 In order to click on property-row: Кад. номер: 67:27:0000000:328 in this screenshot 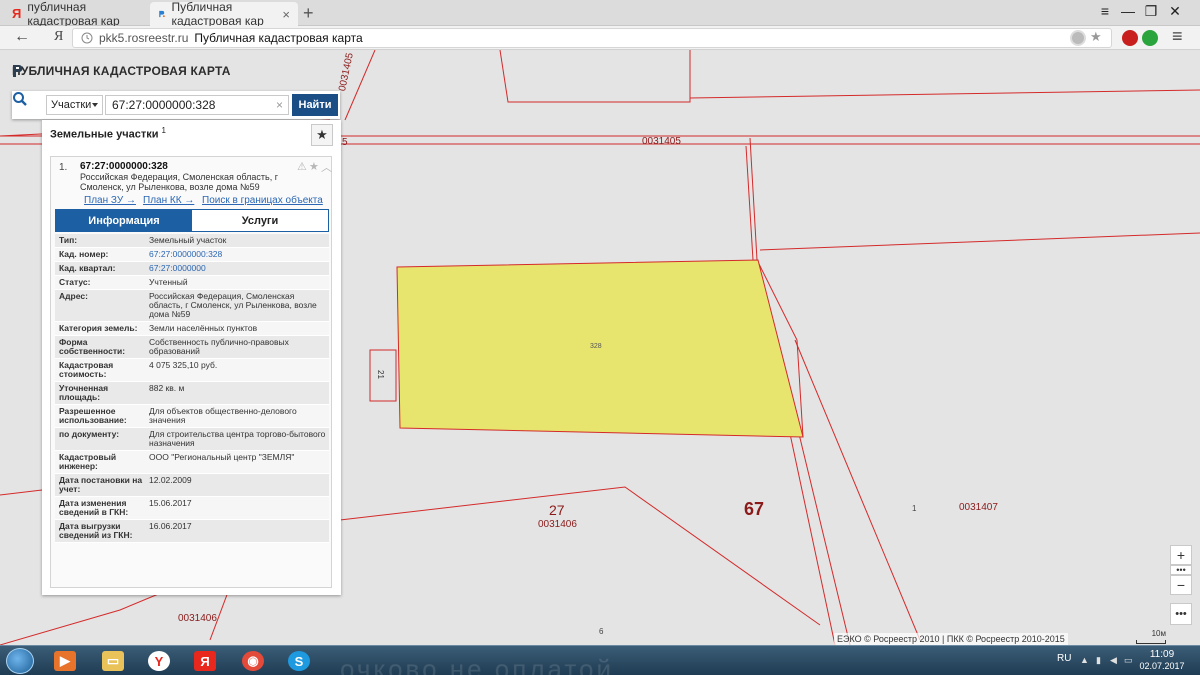, I will do `click(192, 255)`.